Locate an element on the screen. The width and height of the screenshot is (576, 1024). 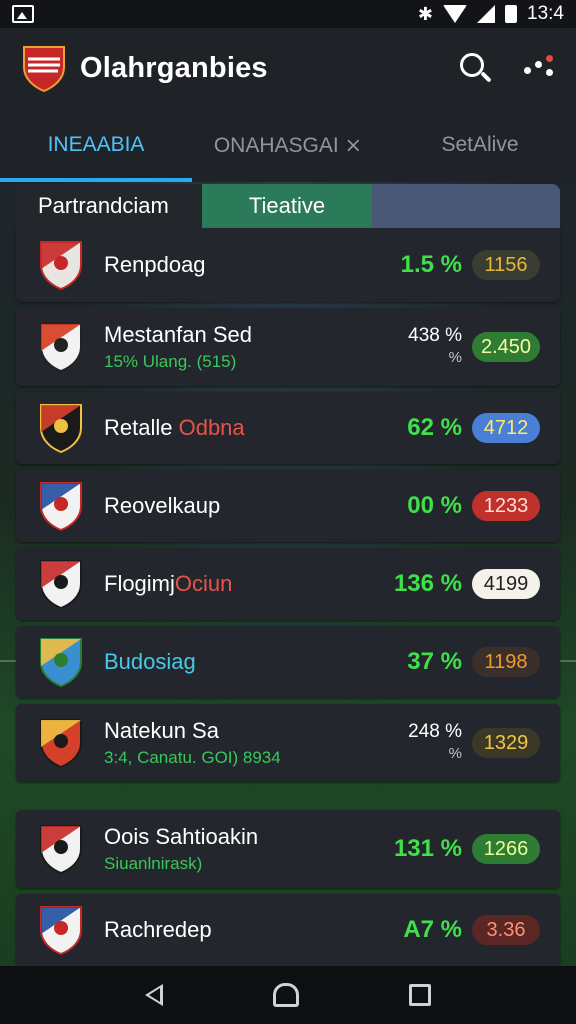
score-badge: 3.36 is located at coordinates (506, 930).